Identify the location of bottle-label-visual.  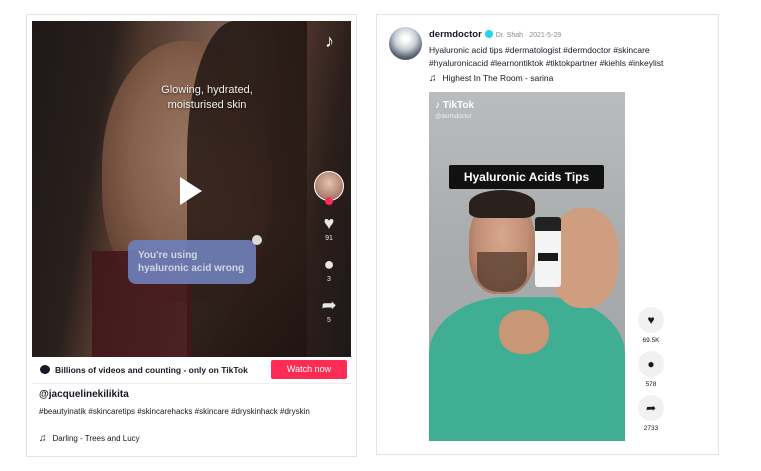
(548, 257).